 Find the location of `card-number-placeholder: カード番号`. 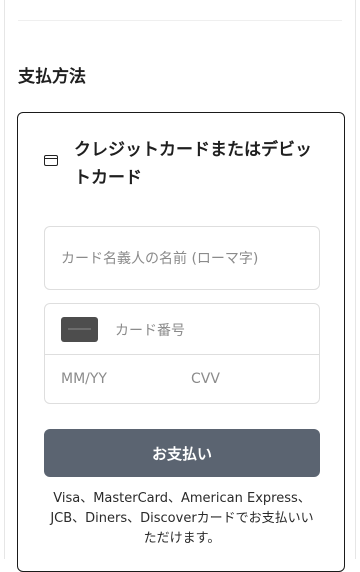

card-number-placeholder: カード番号 is located at coordinates (150, 331).